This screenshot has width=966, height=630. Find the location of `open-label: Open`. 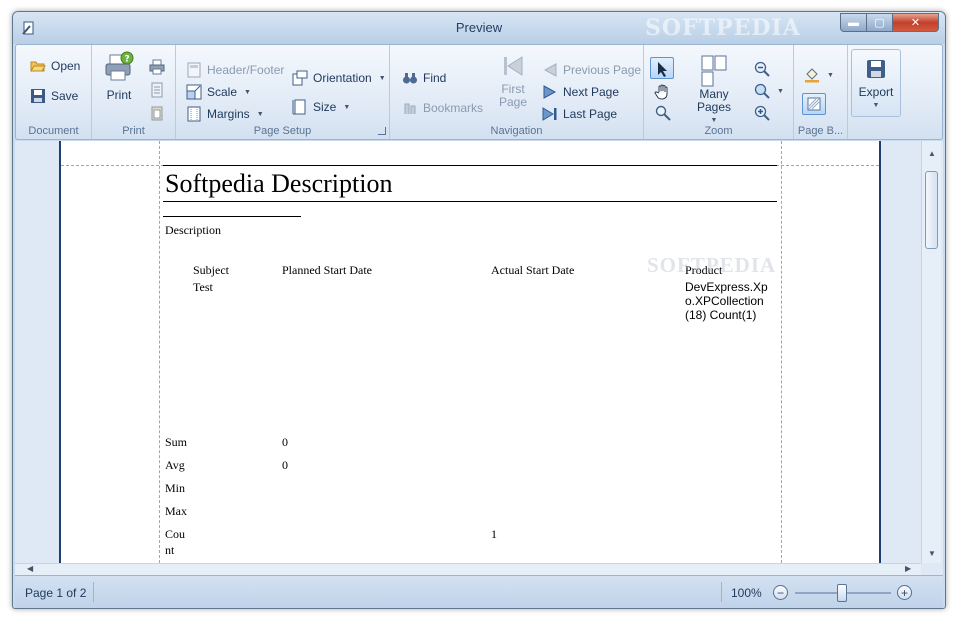

open-label: Open is located at coordinates (66, 66).